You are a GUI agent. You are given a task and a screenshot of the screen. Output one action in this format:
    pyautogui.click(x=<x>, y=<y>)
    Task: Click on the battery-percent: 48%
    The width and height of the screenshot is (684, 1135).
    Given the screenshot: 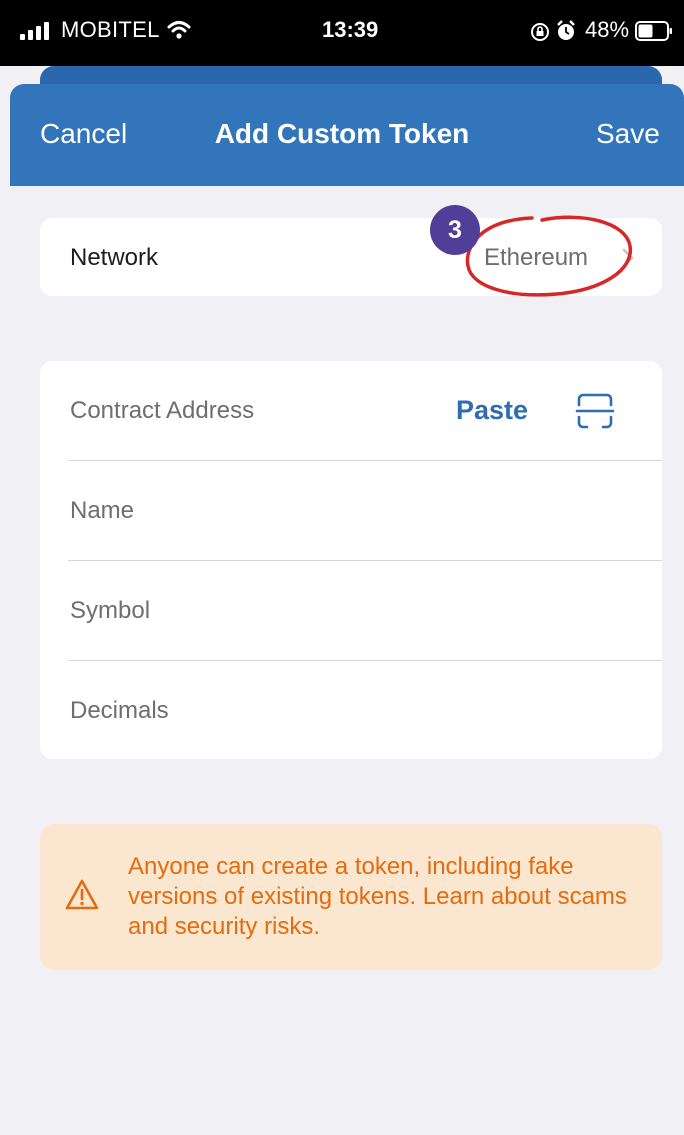 What is the action you would take?
    pyautogui.click(x=607, y=29)
    